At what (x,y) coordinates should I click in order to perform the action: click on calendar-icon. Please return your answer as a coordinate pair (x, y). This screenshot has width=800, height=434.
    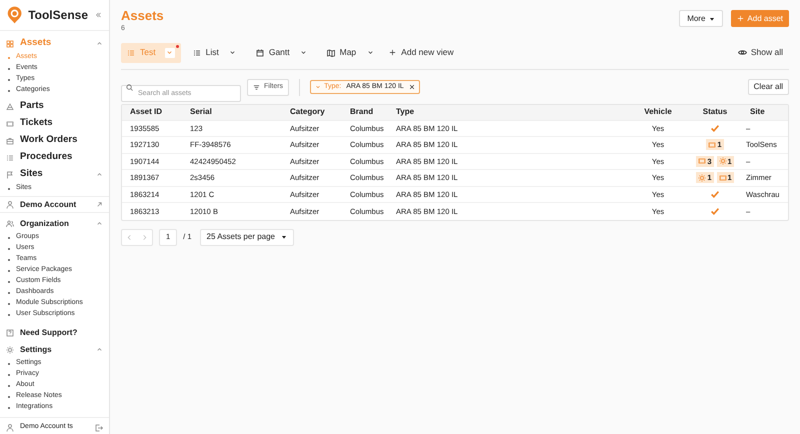
    Looking at the image, I should click on (260, 52).